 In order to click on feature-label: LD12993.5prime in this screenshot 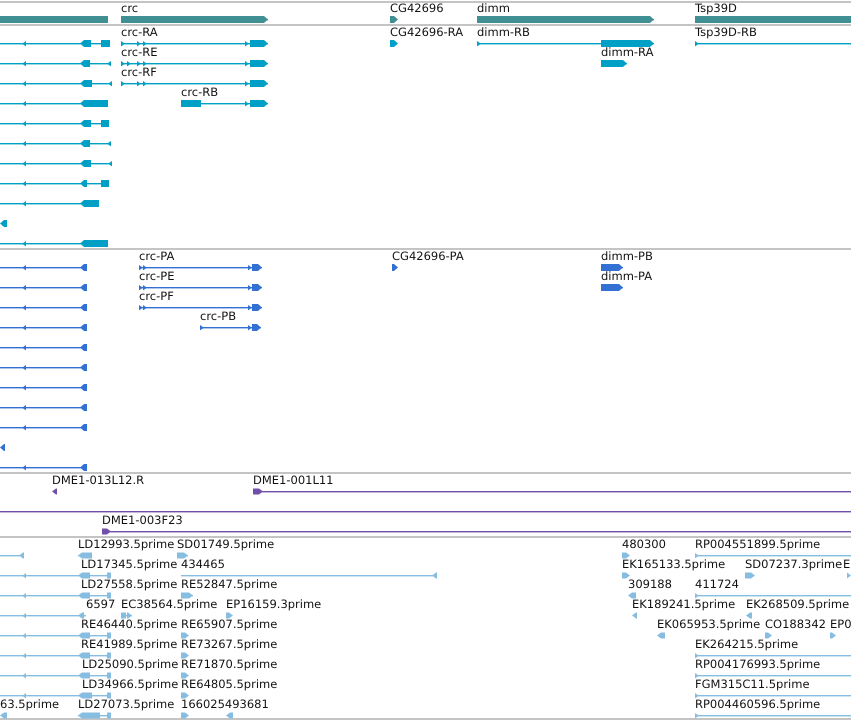, I will do `click(126, 544)`.